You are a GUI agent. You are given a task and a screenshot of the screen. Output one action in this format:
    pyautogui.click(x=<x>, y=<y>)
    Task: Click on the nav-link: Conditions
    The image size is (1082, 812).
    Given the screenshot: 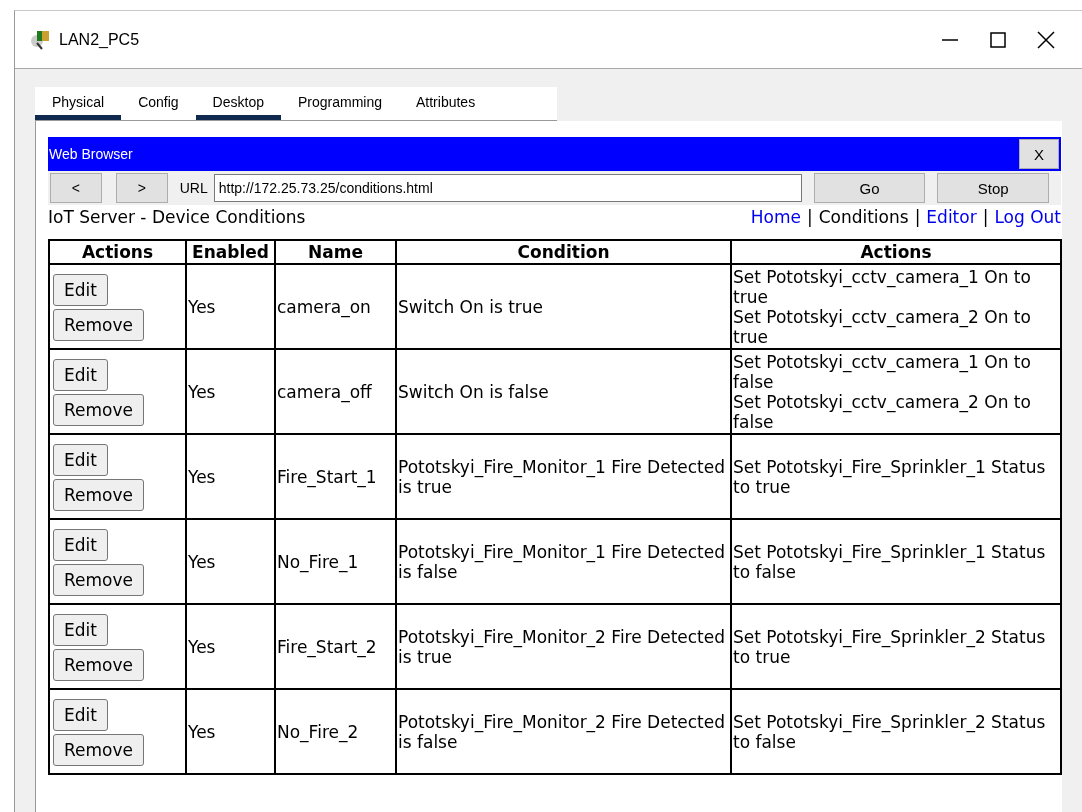 What is the action you would take?
    pyautogui.click(x=863, y=217)
    